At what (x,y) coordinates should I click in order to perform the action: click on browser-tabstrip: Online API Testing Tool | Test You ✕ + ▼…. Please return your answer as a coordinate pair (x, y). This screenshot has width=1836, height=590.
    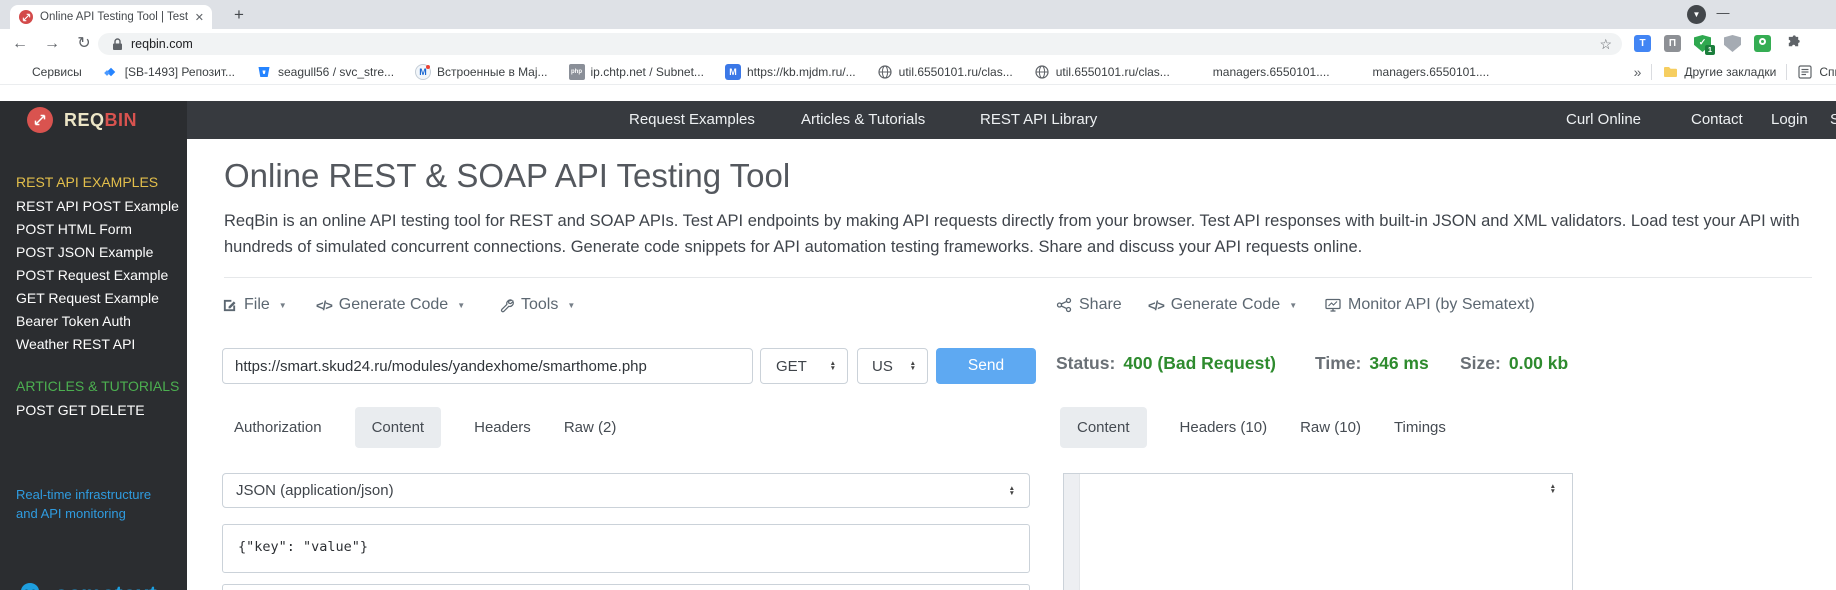
    Looking at the image, I should click on (918, 14).